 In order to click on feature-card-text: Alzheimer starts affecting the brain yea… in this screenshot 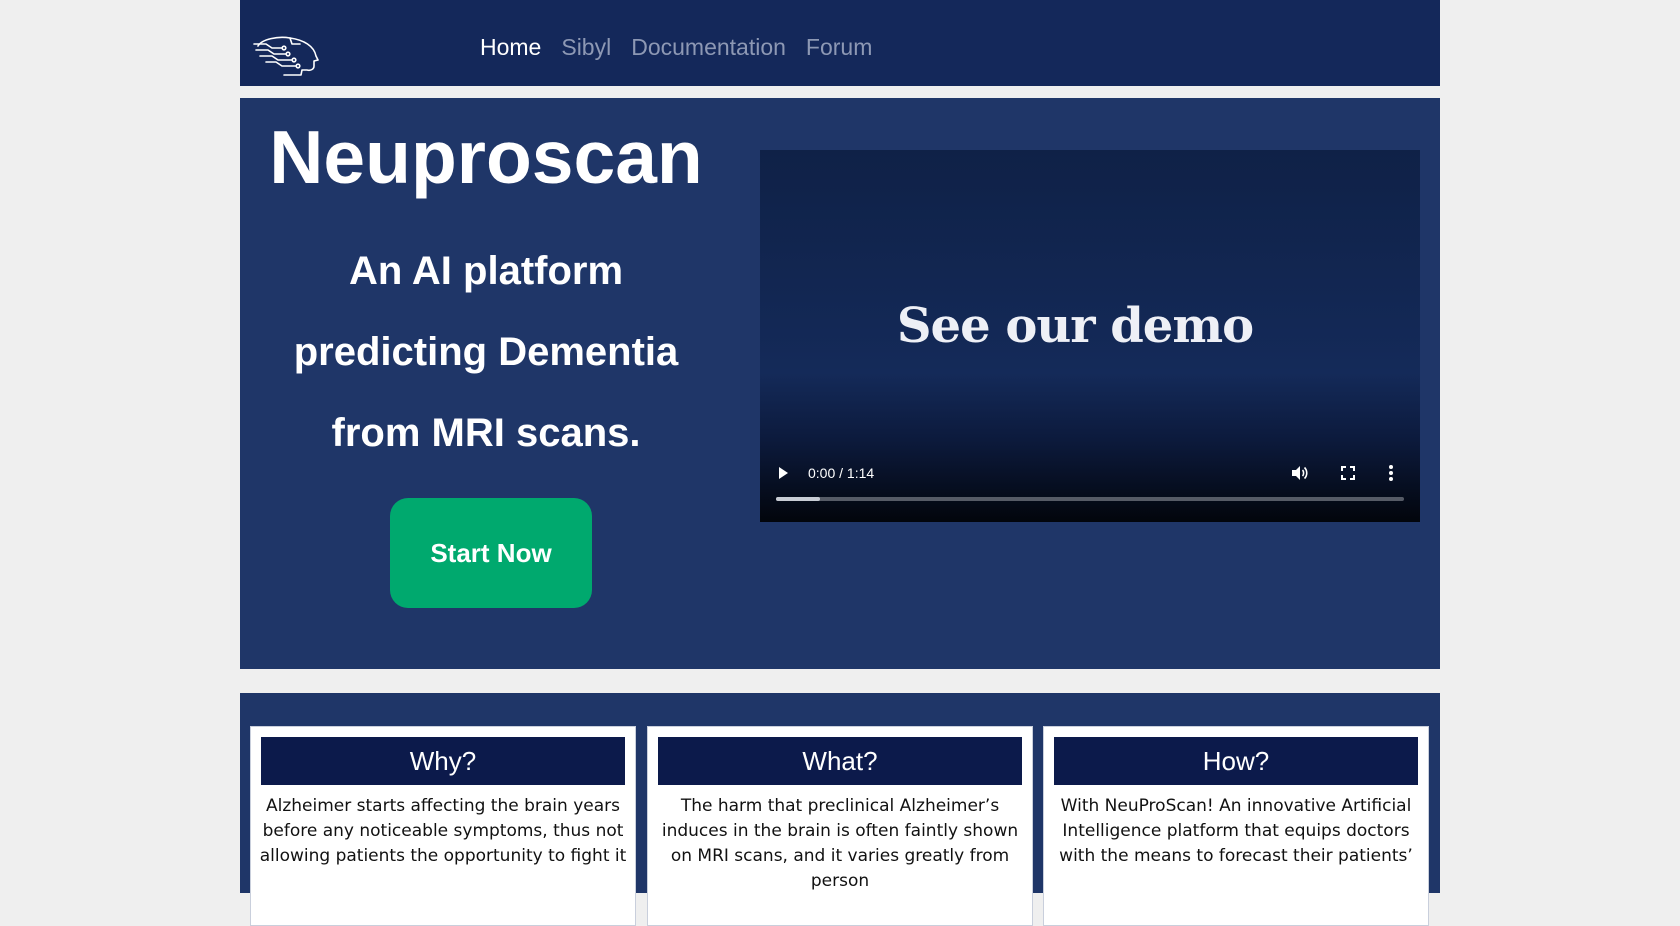, I will do `click(443, 831)`.